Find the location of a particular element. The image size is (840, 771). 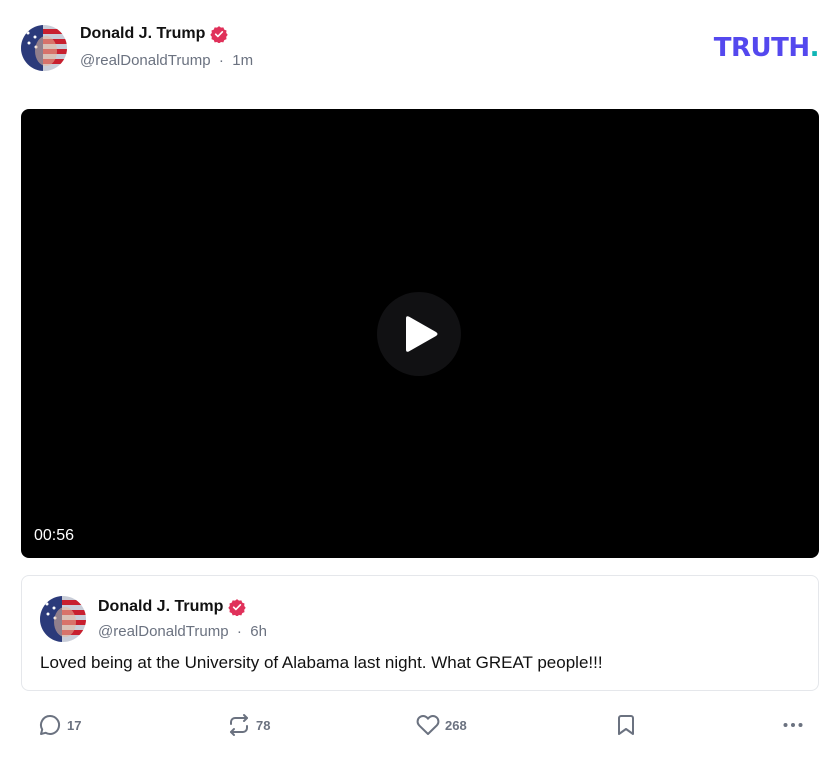

more-icon is located at coordinates (793, 725).